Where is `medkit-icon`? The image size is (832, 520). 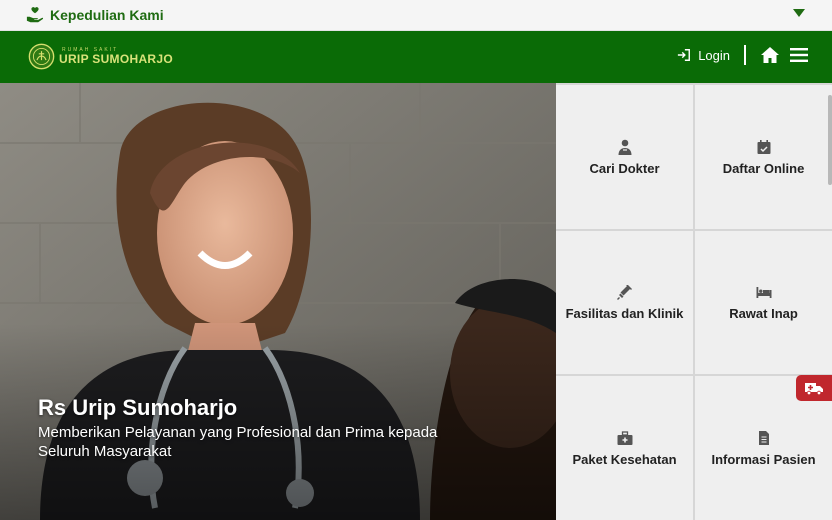 medkit-icon is located at coordinates (624, 437).